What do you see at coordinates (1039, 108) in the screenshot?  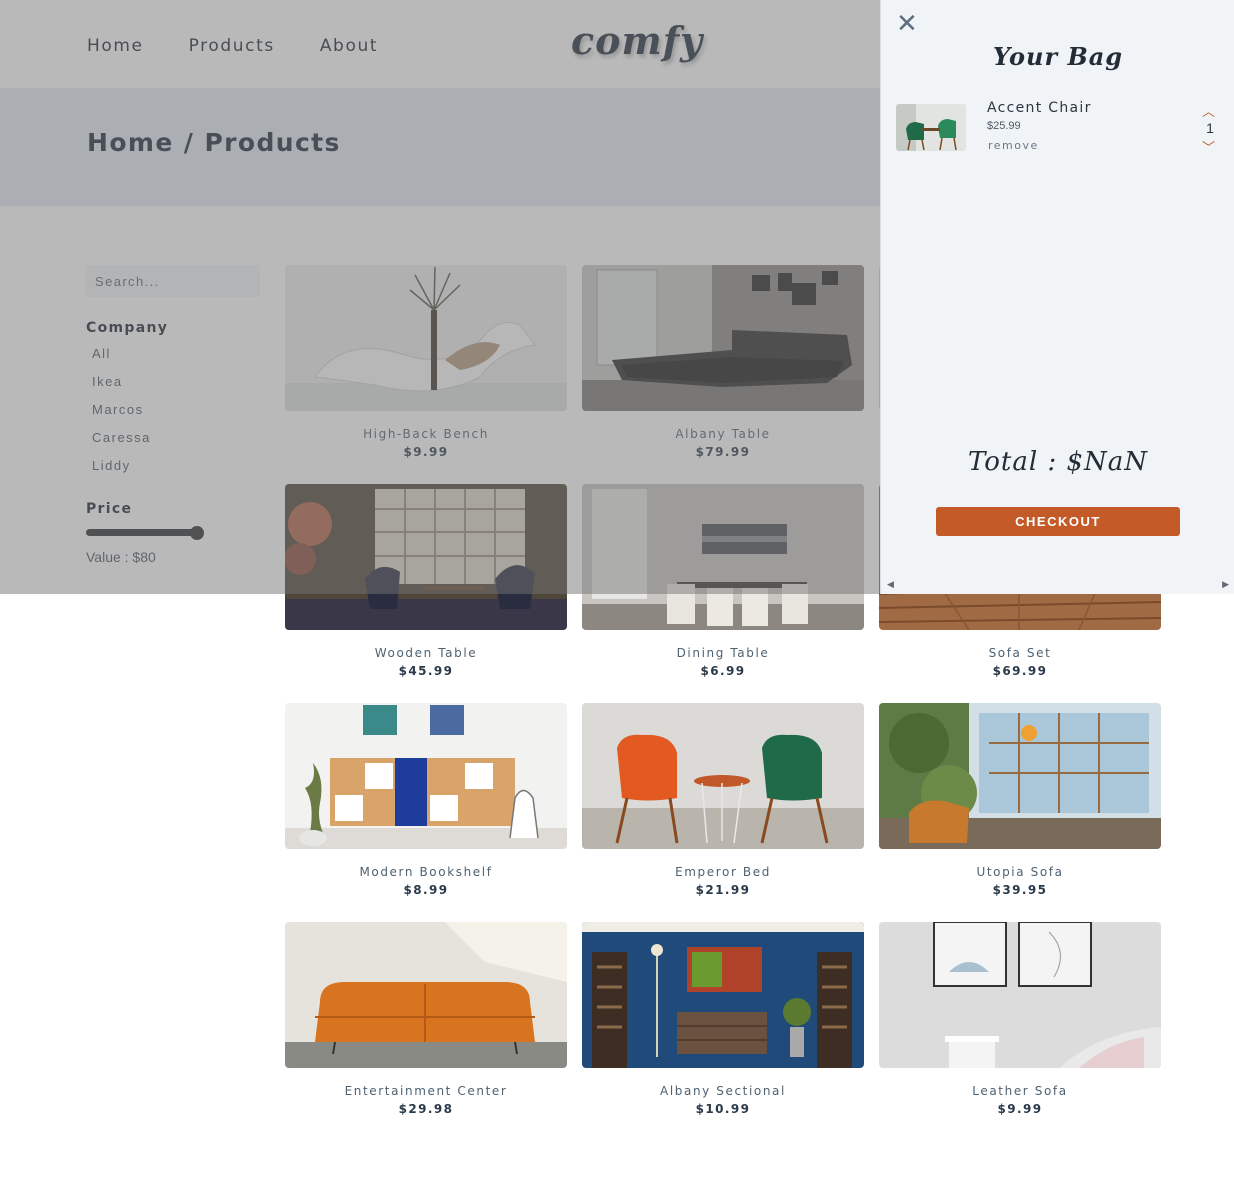 I see `cart-item-name: Accent Chair` at bounding box center [1039, 108].